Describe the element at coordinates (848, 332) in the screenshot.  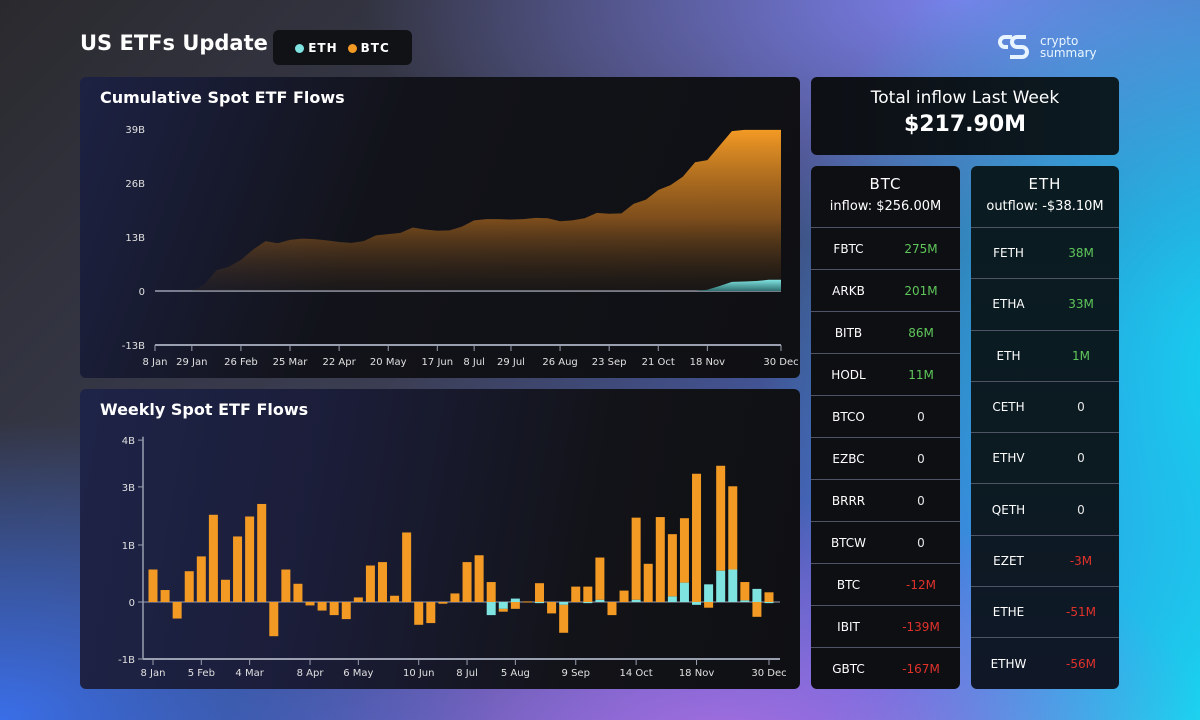
I see `ticker: BITB` at that location.